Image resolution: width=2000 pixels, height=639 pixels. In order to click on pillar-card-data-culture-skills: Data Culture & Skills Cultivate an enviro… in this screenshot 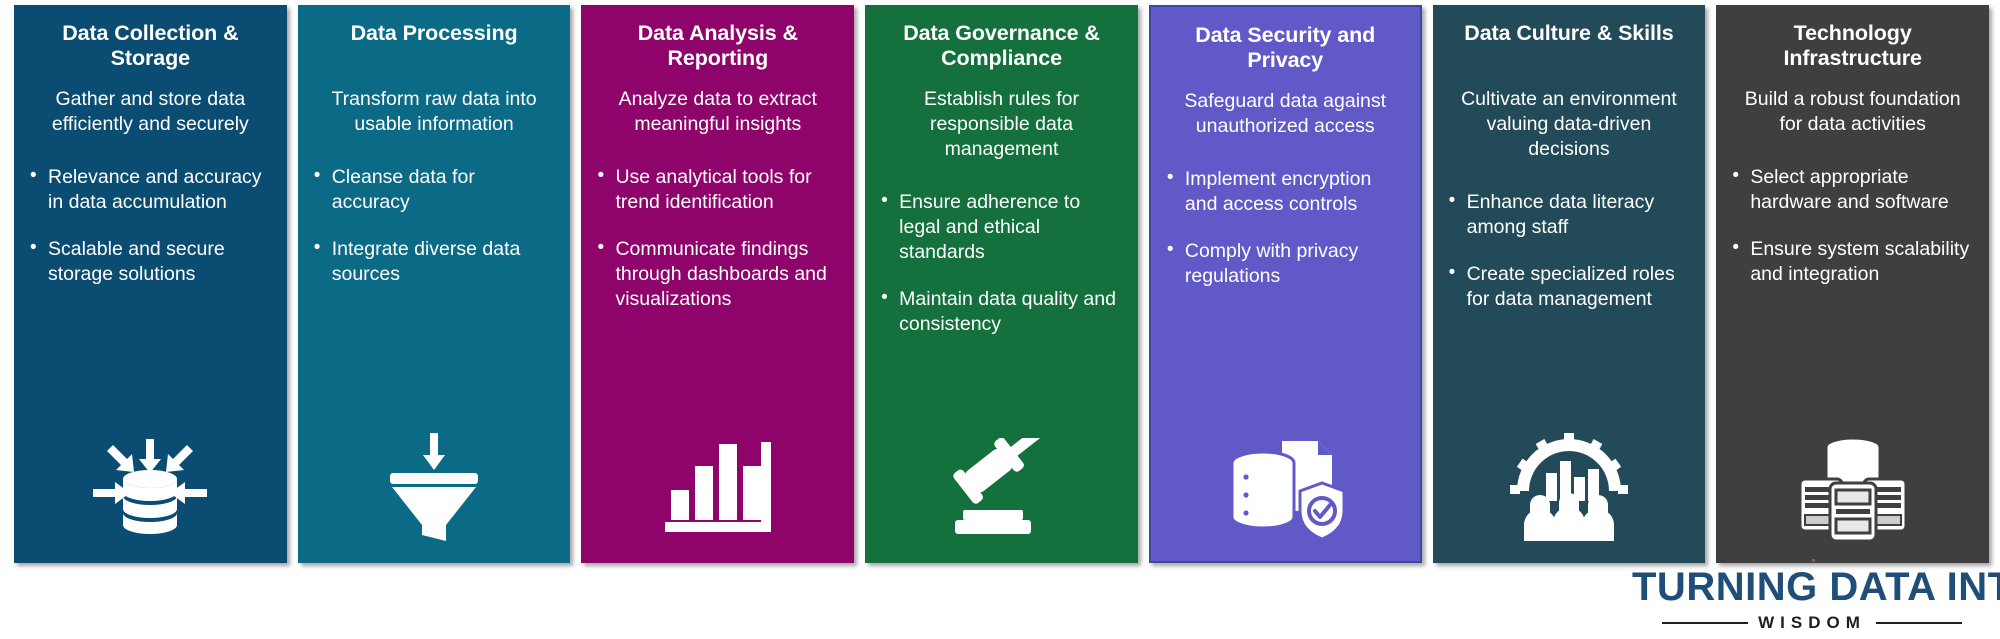, I will do `click(1569, 284)`.